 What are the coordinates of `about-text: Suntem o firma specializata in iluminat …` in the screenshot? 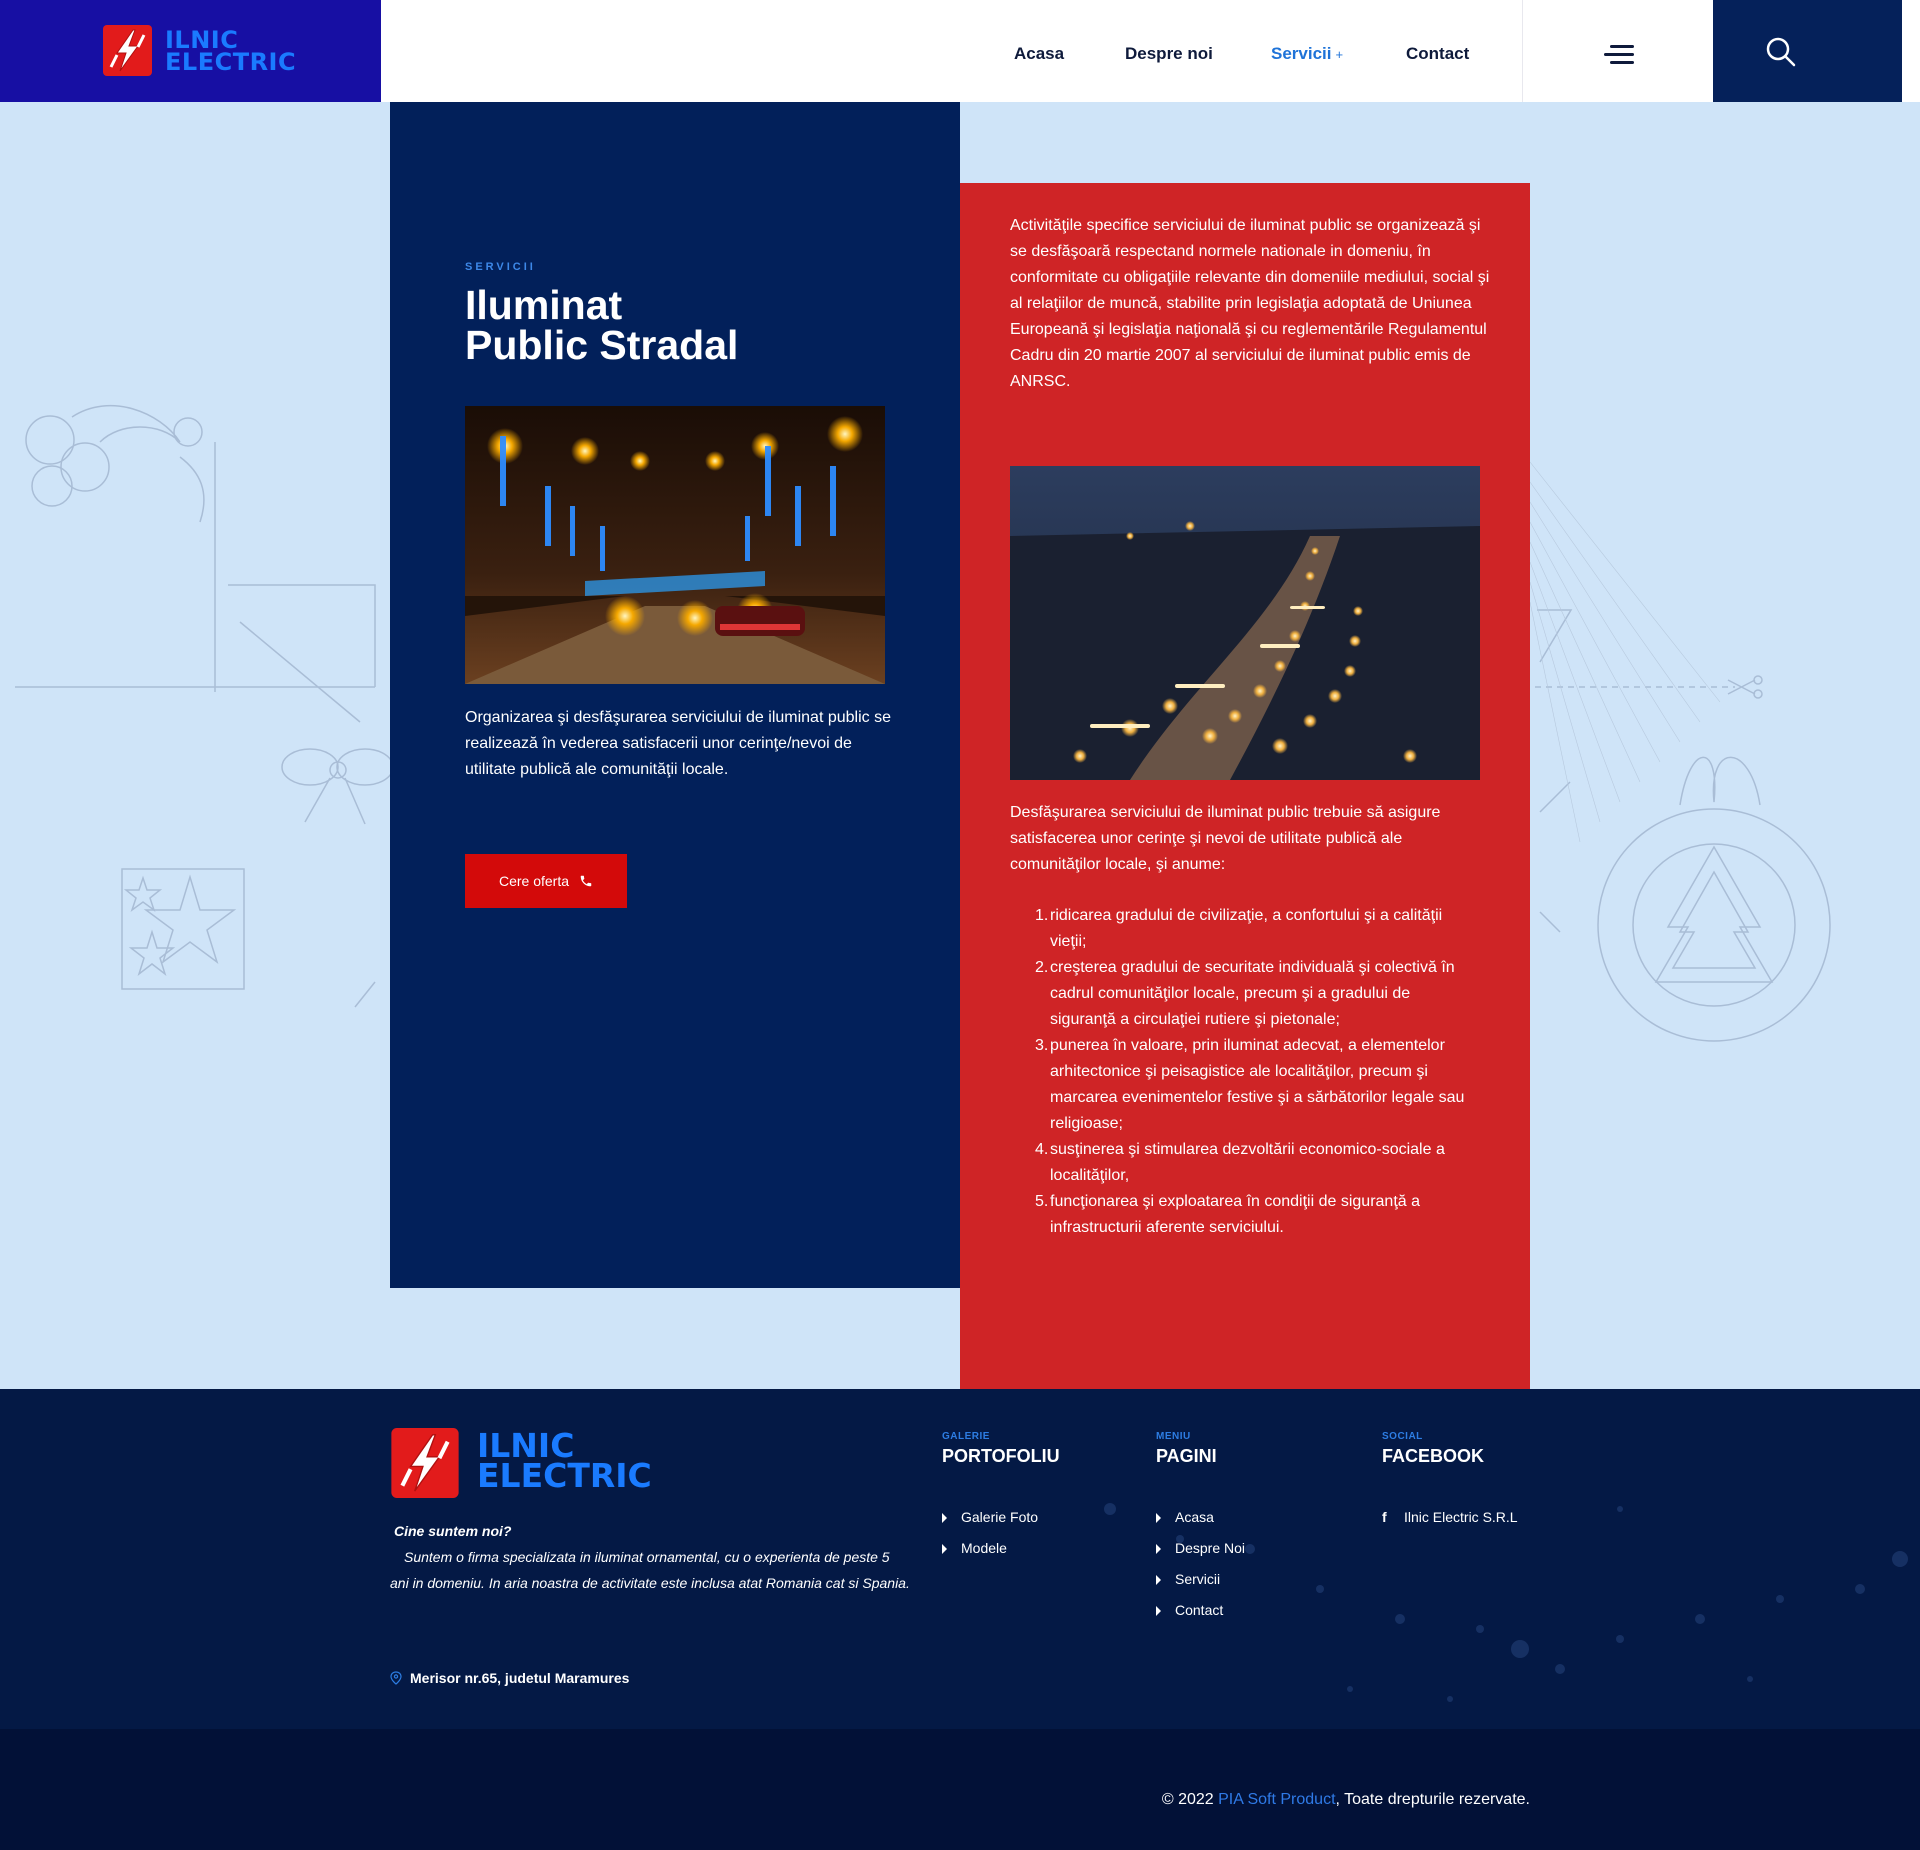 It's located at (650, 1570).